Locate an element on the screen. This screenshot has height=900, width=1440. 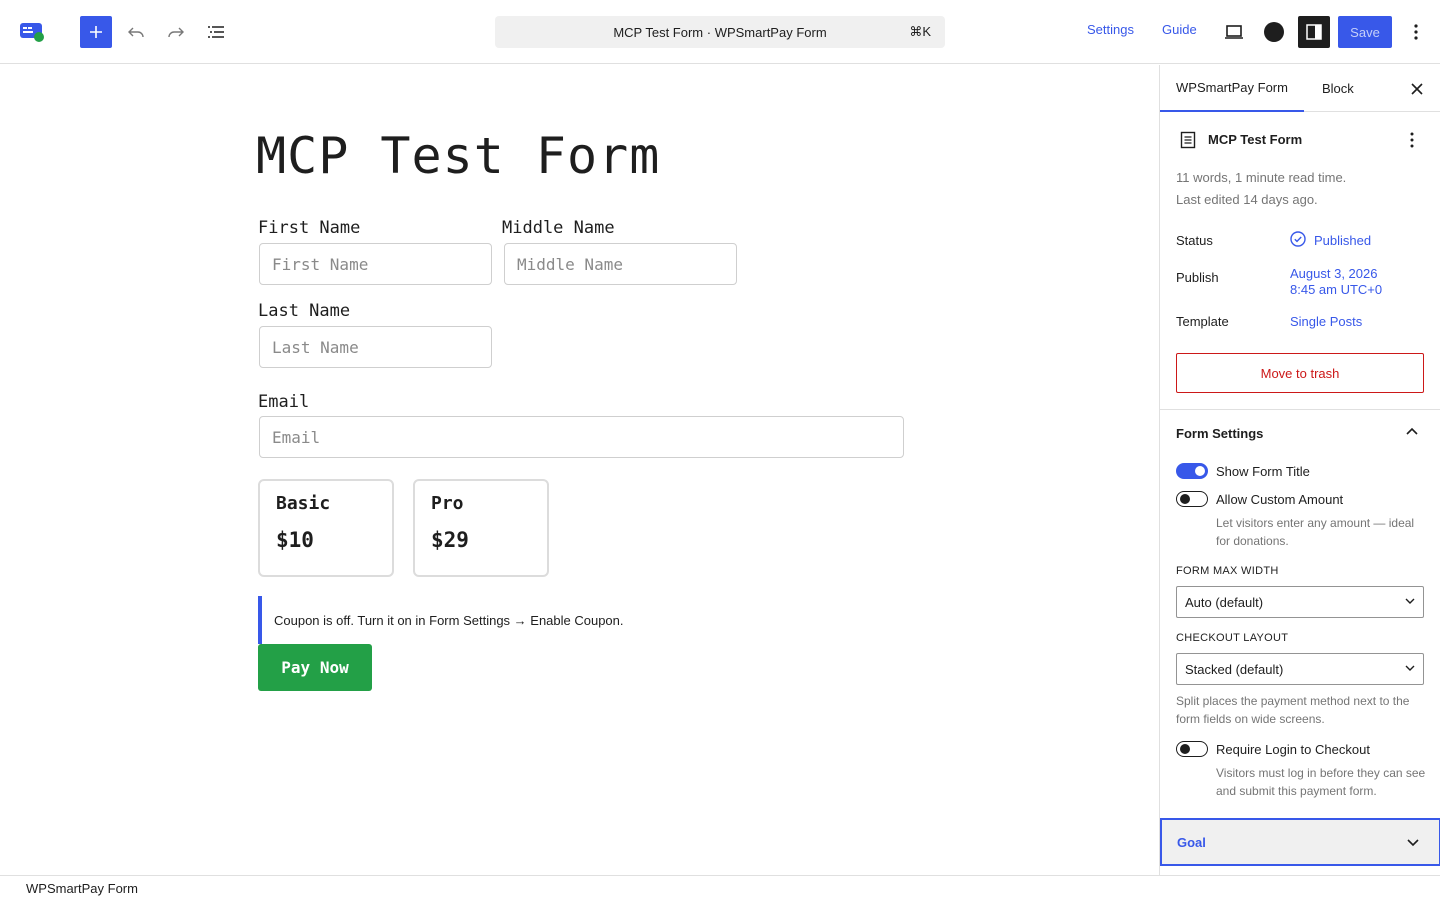
word-count: 11 words, 1 minute read time. is located at coordinates (1261, 177).